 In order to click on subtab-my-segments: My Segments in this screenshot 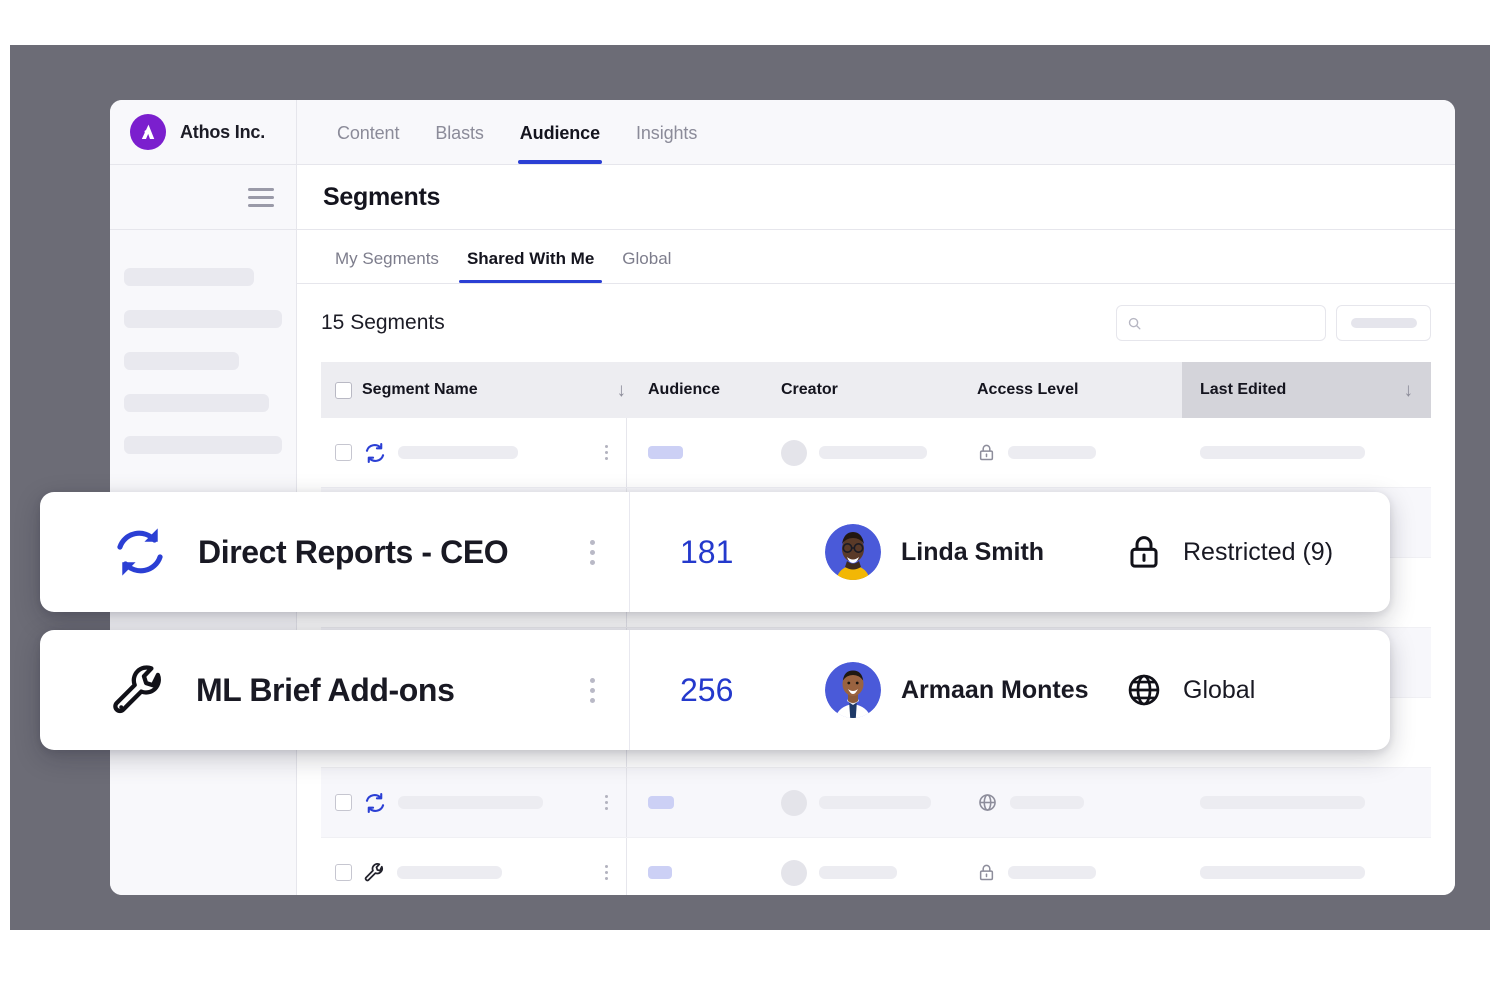, I will do `click(387, 266)`.